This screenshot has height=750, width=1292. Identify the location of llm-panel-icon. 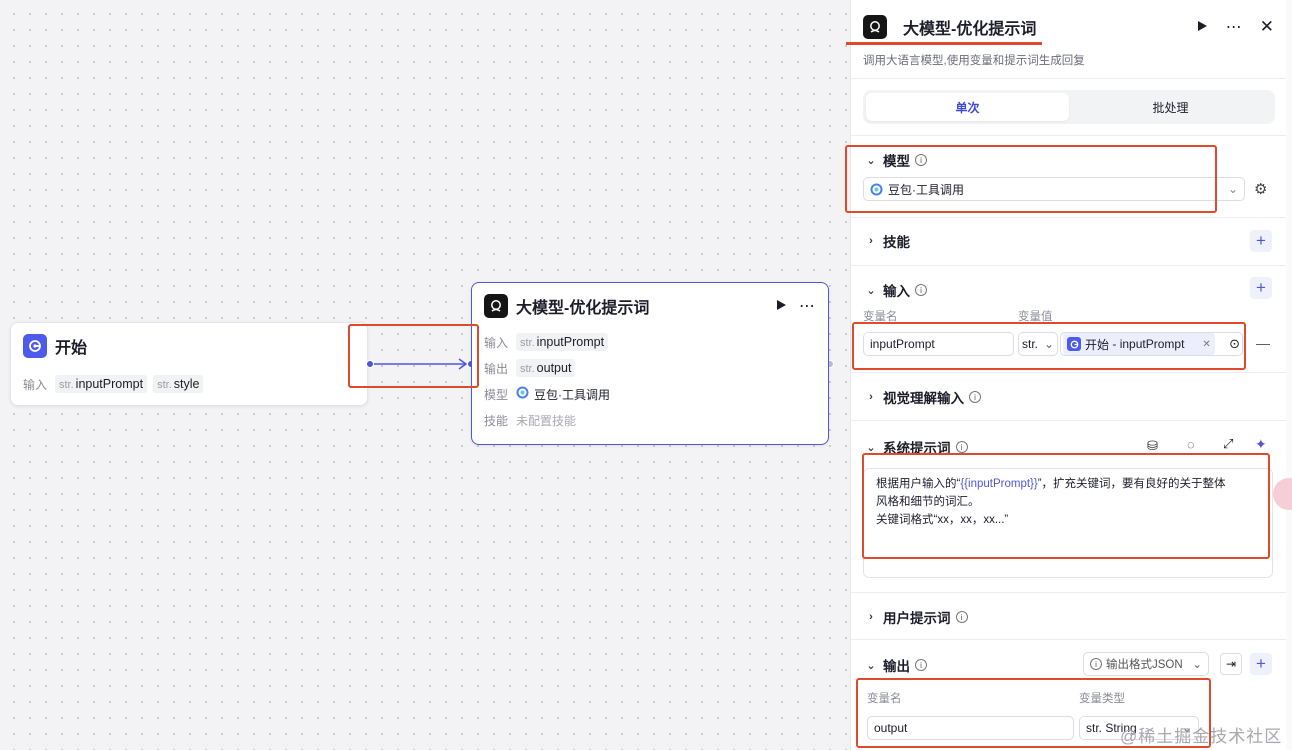
(875, 27).